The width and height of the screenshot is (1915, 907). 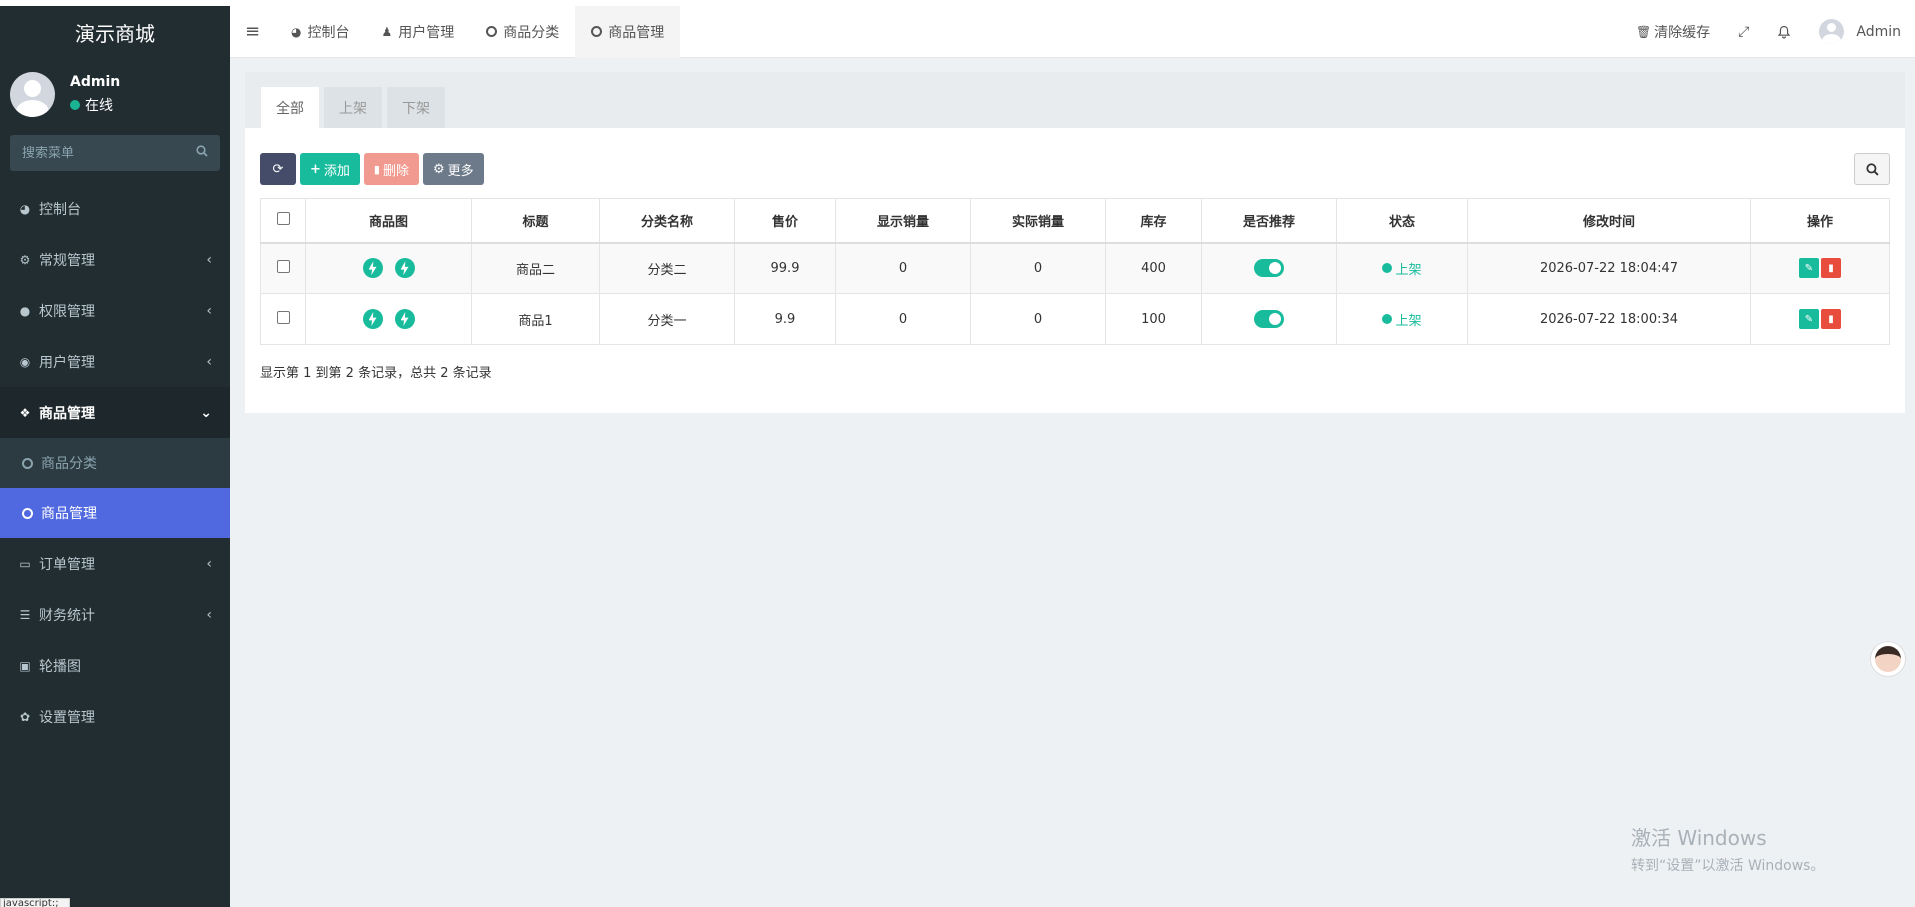 What do you see at coordinates (115, 259) in the screenshot?
I see `sidebar-item-general: ⚙ 常规管理 ‹` at bounding box center [115, 259].